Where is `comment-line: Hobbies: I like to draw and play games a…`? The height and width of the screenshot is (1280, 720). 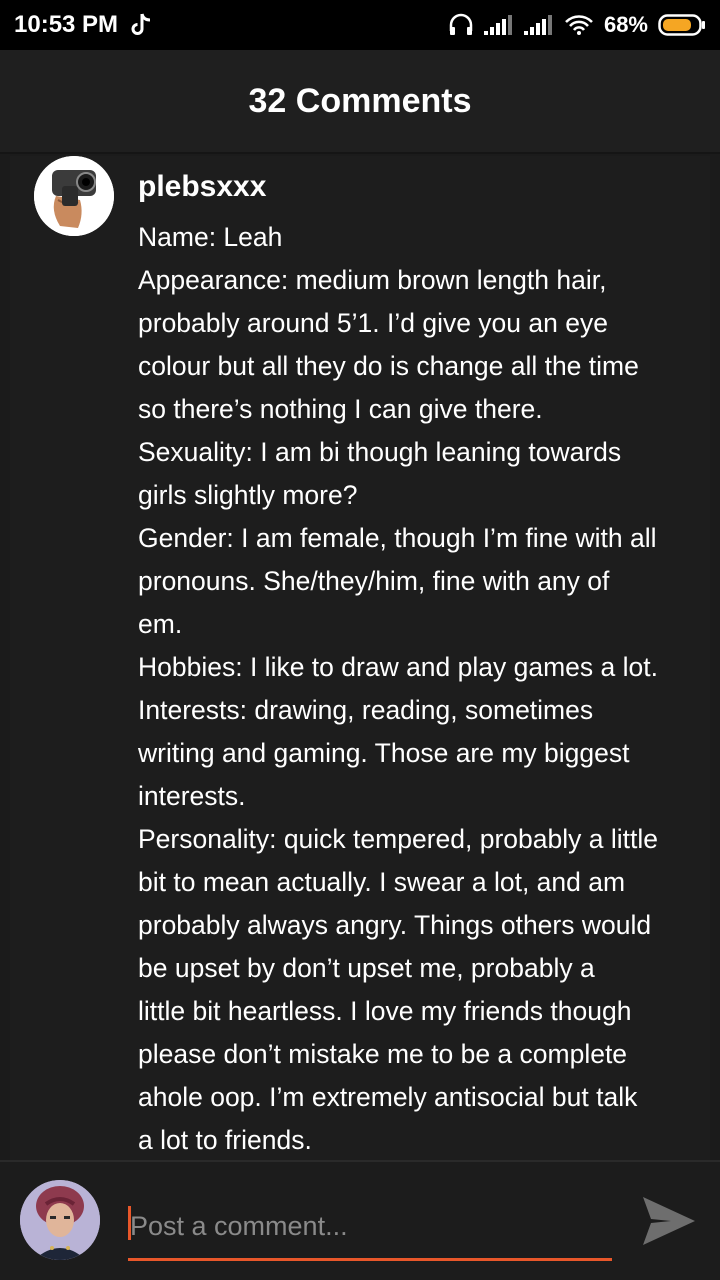 comment-line: Hobbies: I like to draw and play games a… is located at coordinates (398, 667).